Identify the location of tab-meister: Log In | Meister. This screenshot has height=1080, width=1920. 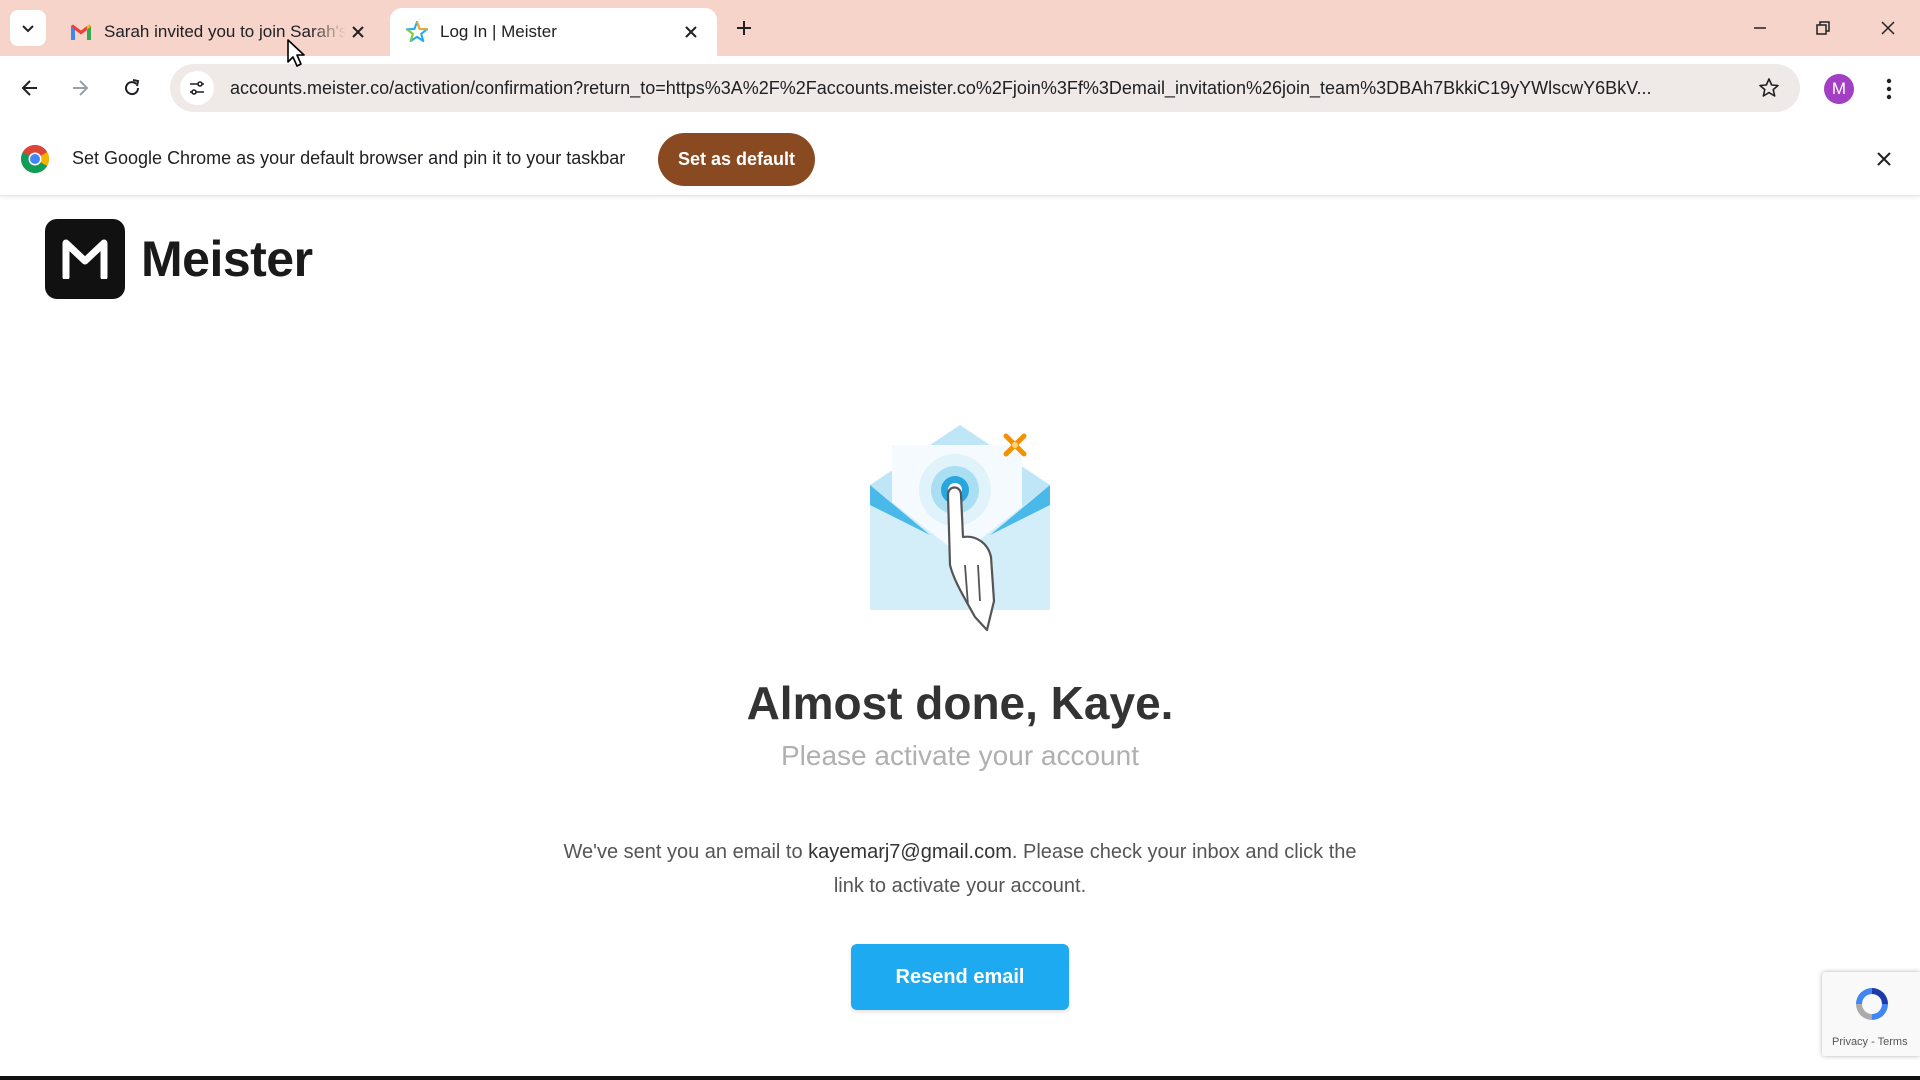
(553, 32).